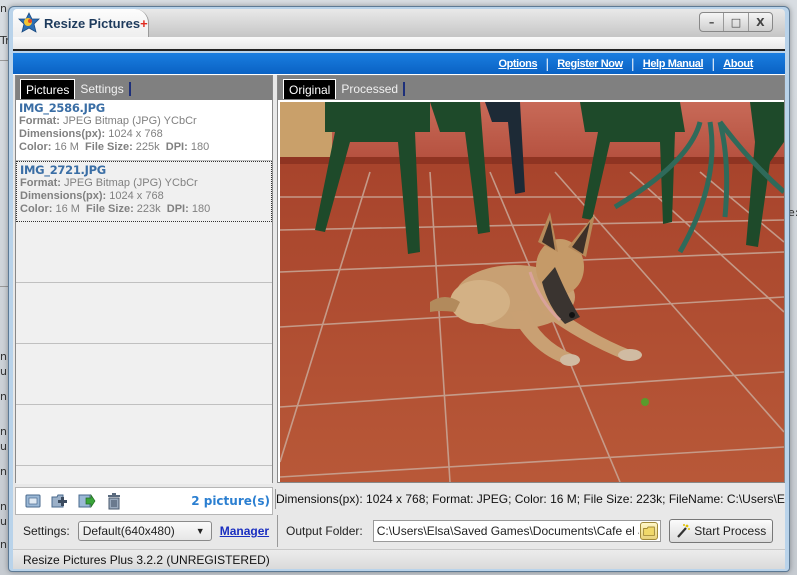  Describe the element at coordinates (200, 531) in the screenshot. I see `dropdown-arrow-icon: ▼` at that location.